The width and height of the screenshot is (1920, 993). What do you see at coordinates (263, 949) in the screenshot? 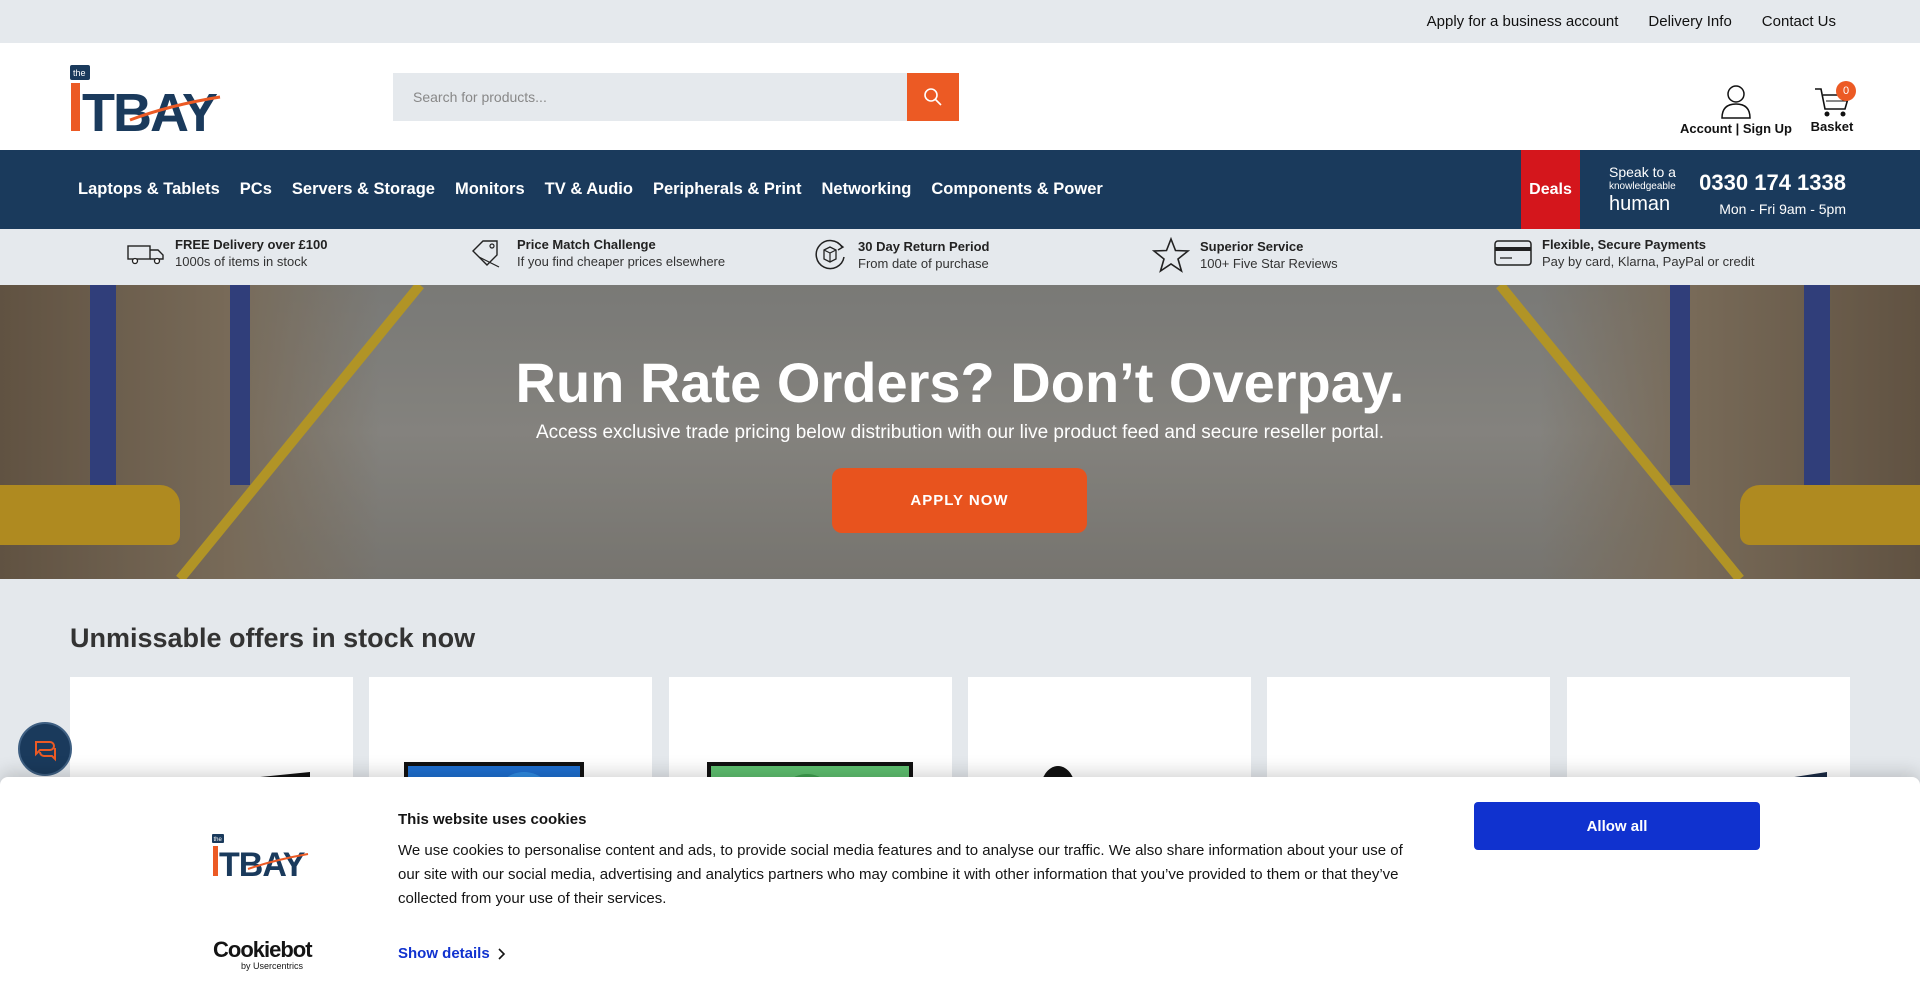
I see `cookiebot-brand: Cookiebot` at bounding box center [263, 949].